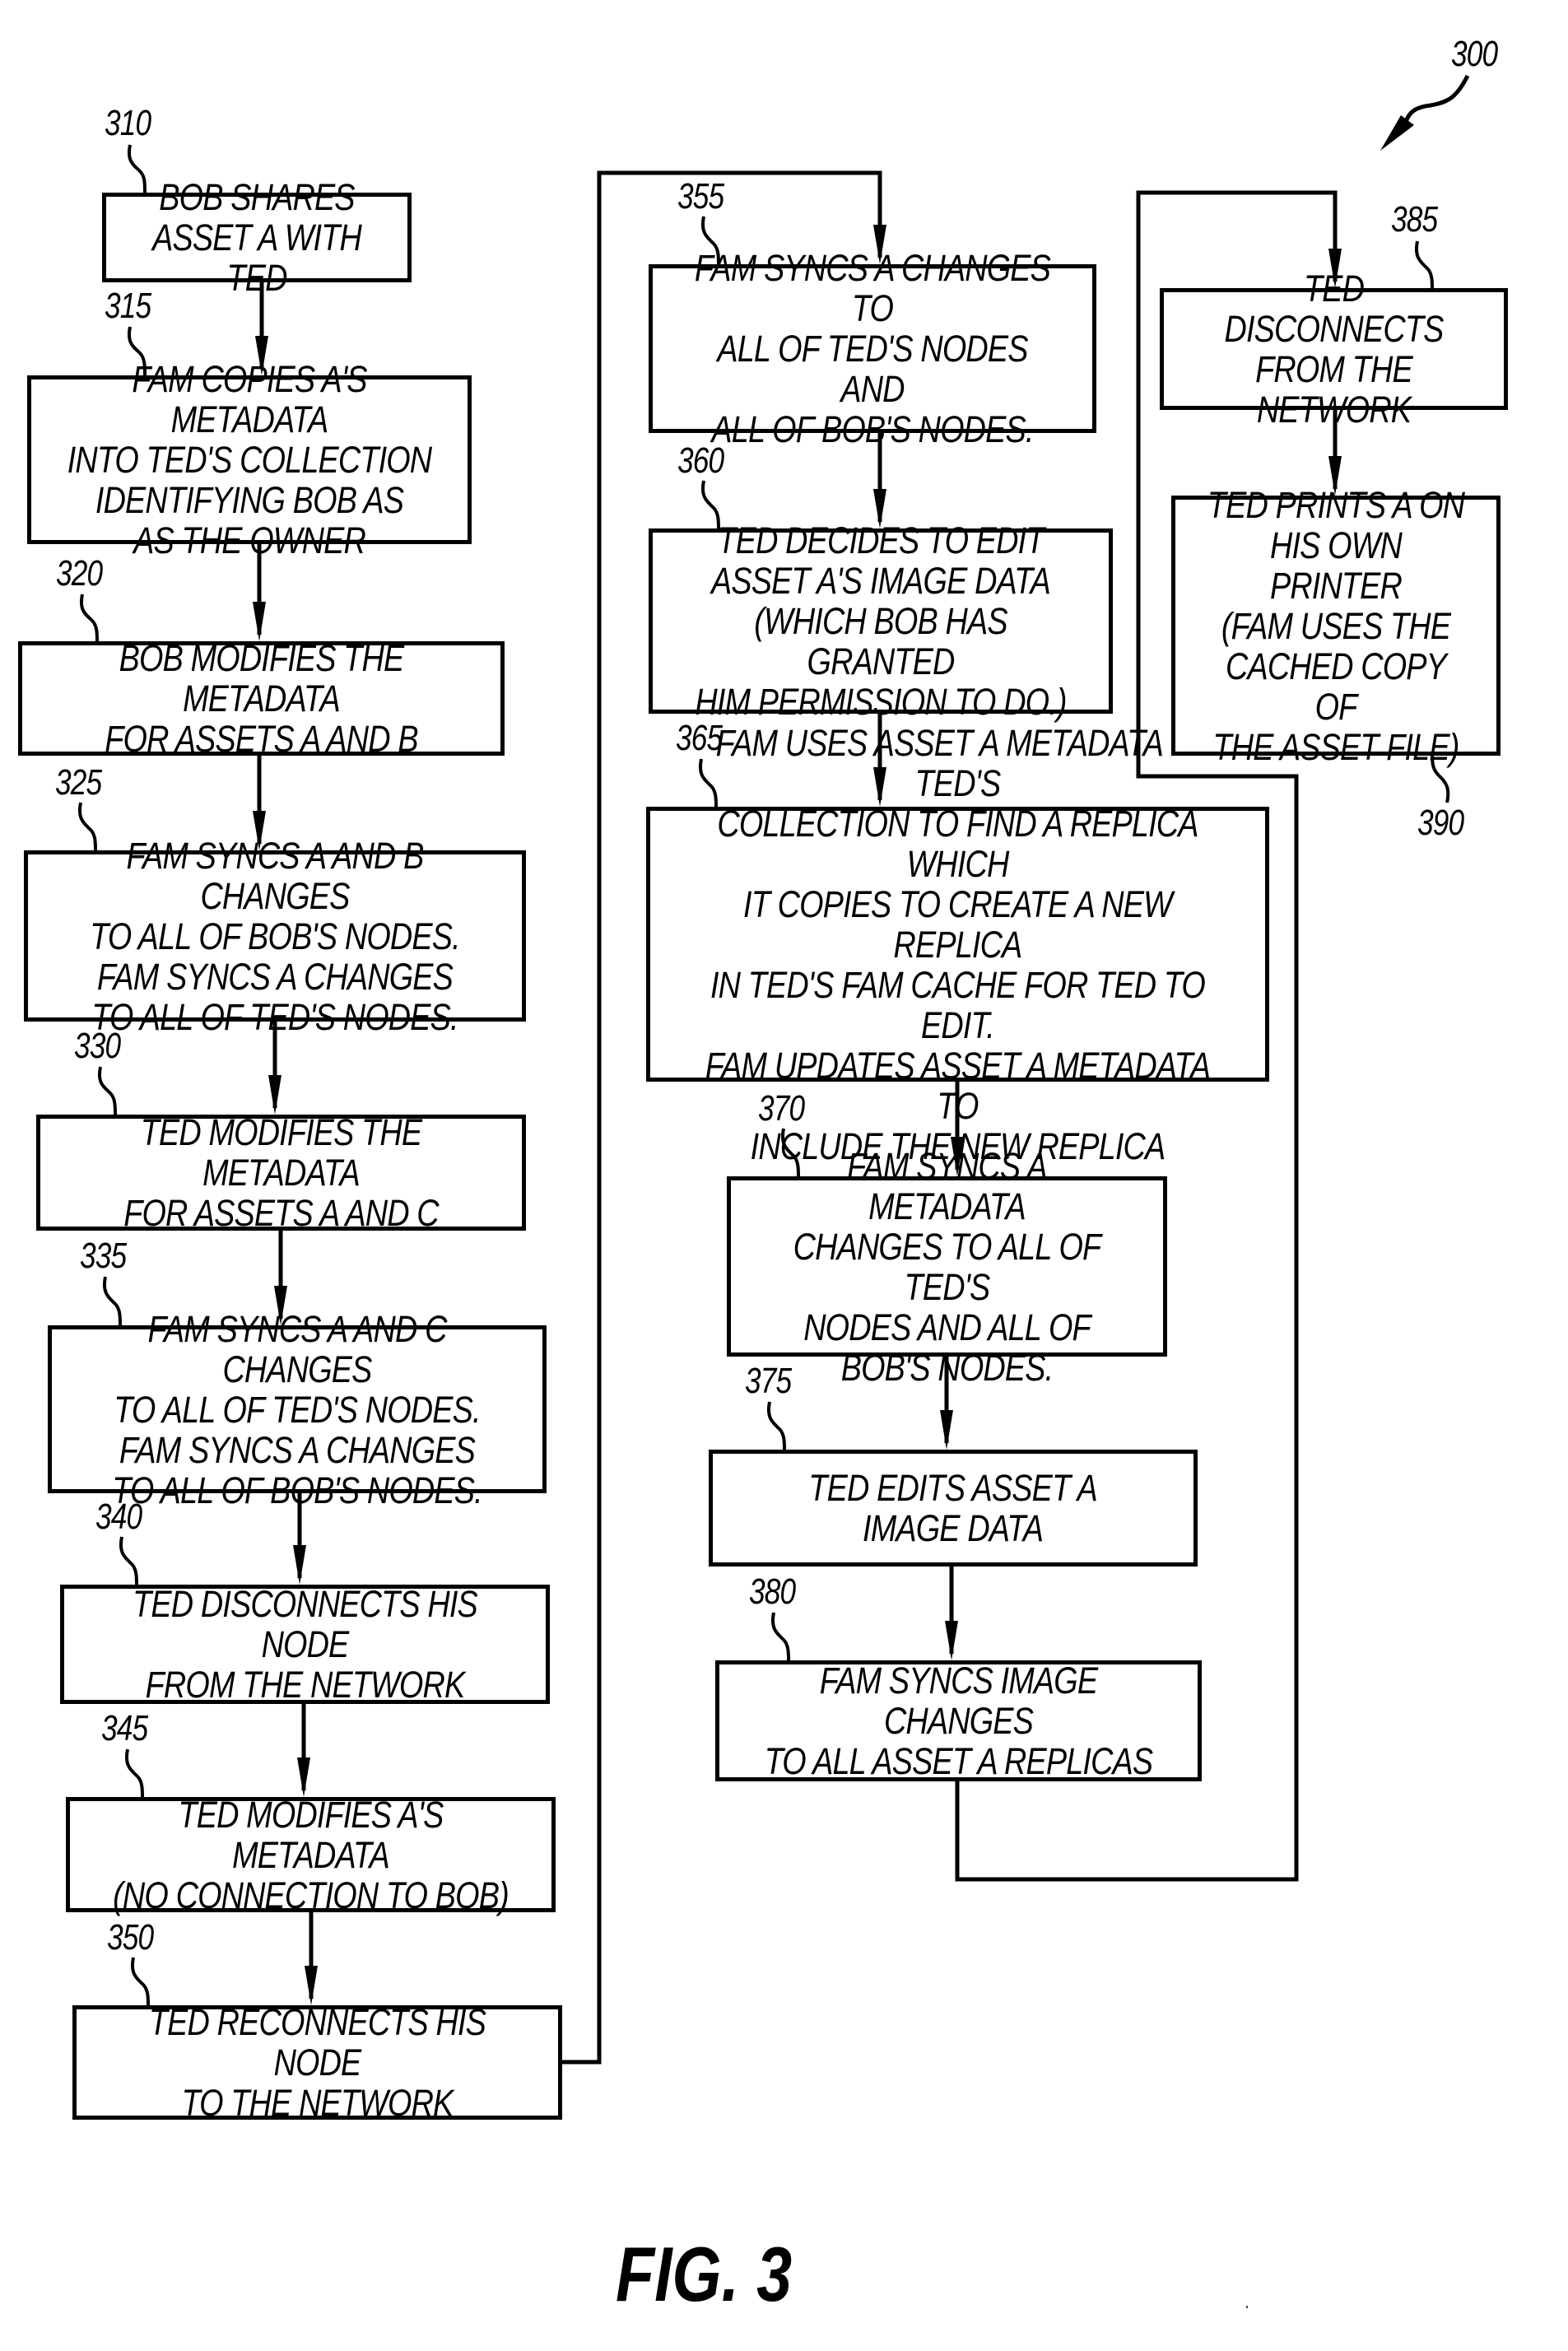 This screenshot has width=1568, height=2351. Describe the element at coordinates (1474, 54) in the screenshot. I see `figure-number-label: 300` at that location.